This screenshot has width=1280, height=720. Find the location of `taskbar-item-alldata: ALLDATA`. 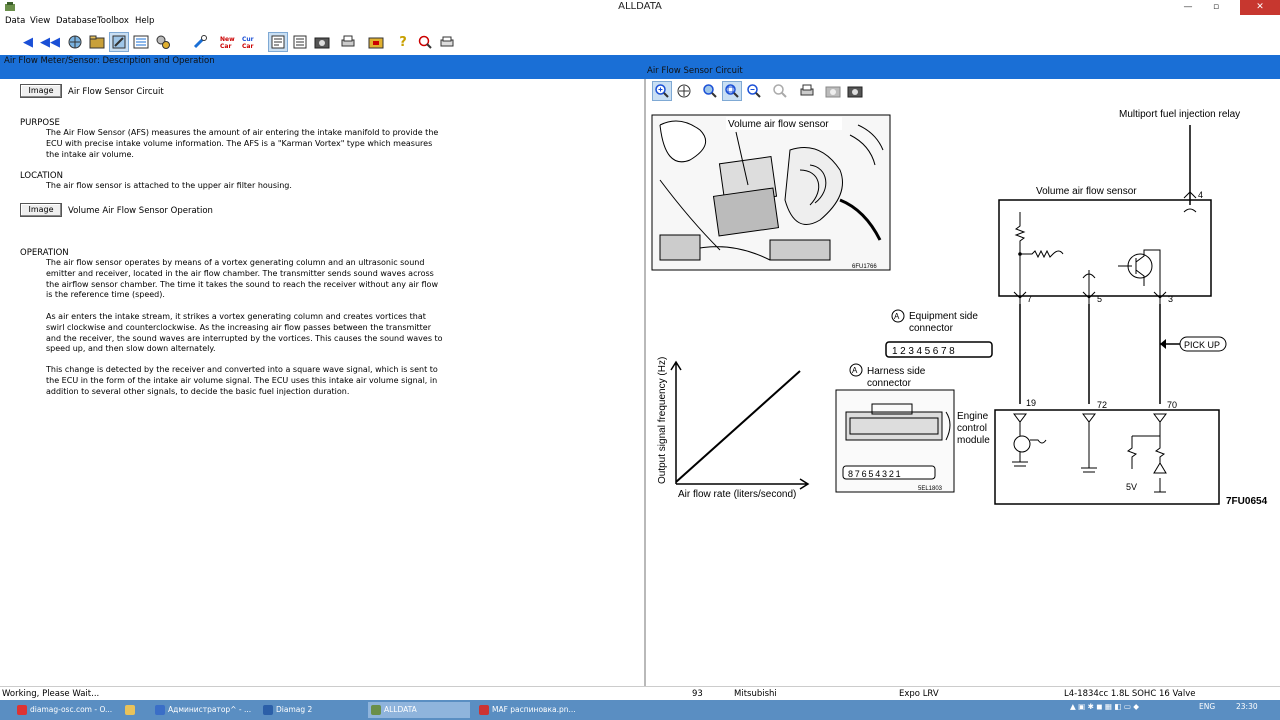

taskbar-item-alldata: ALLDATA is located at coordinates (419, 710).